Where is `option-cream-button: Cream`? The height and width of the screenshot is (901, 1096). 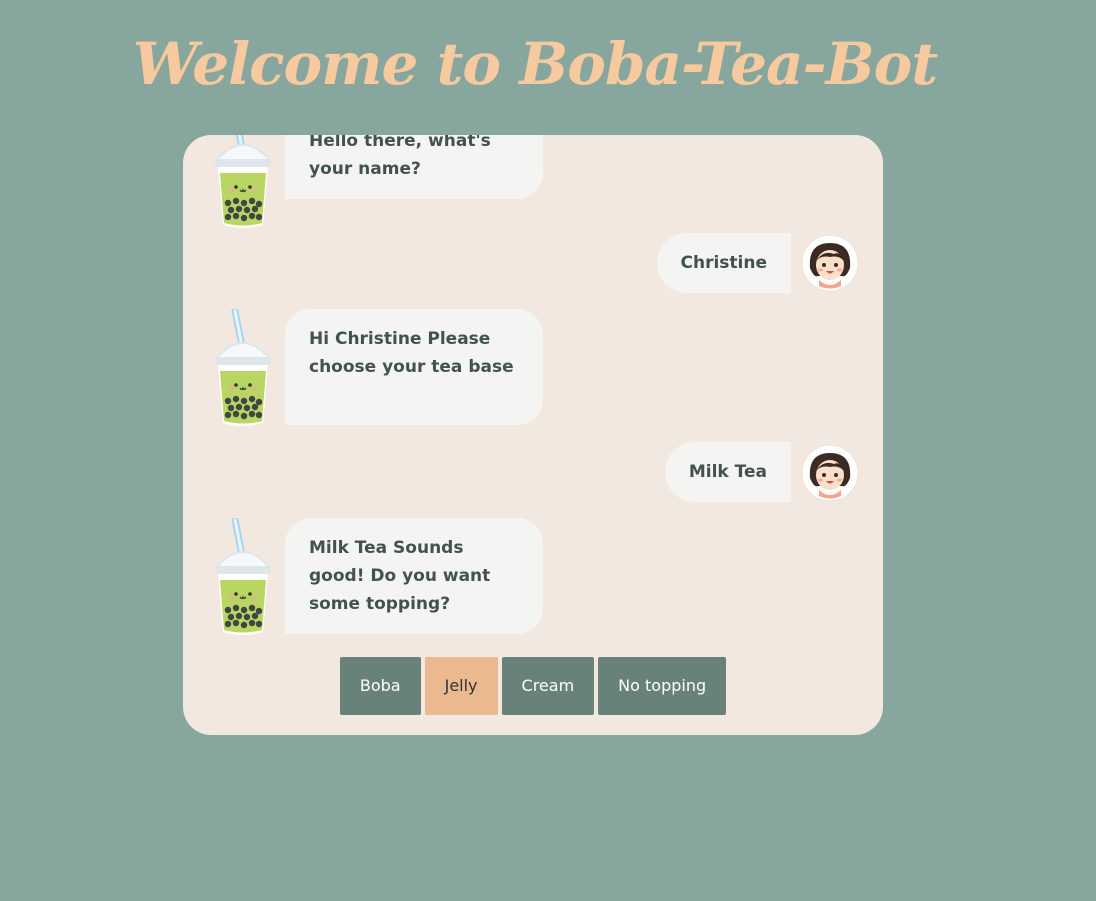
option-cream-button: Cream is located at coordinates (548, 686).